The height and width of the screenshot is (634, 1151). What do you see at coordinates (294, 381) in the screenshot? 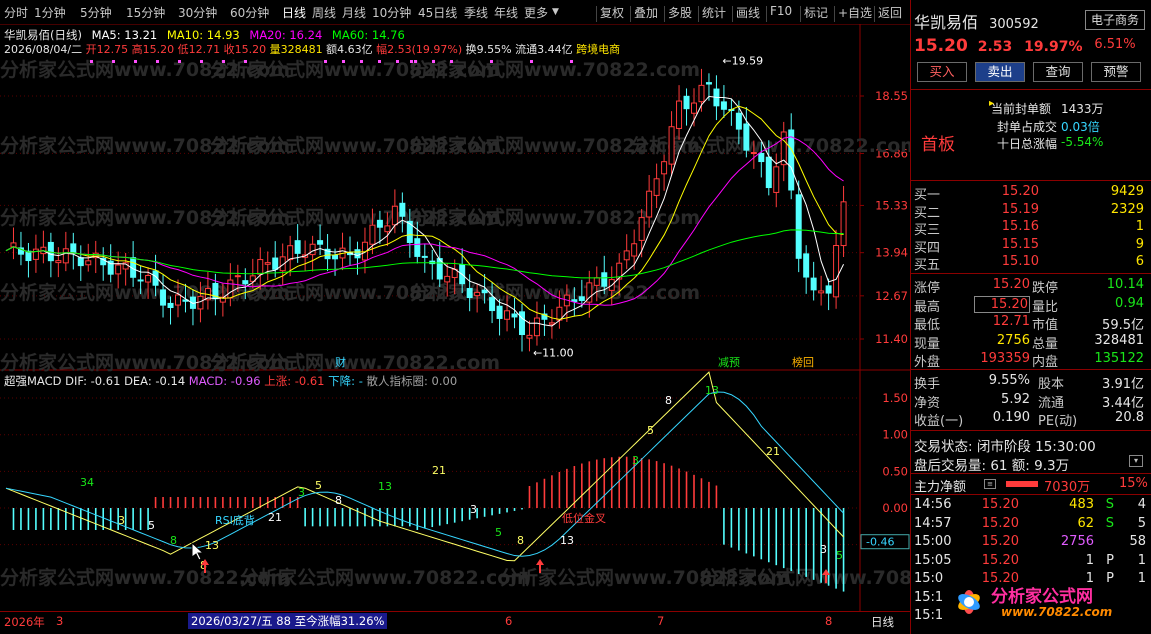
I see `macd-up: 上涨: -0.61` at bounding box center [294, 381].